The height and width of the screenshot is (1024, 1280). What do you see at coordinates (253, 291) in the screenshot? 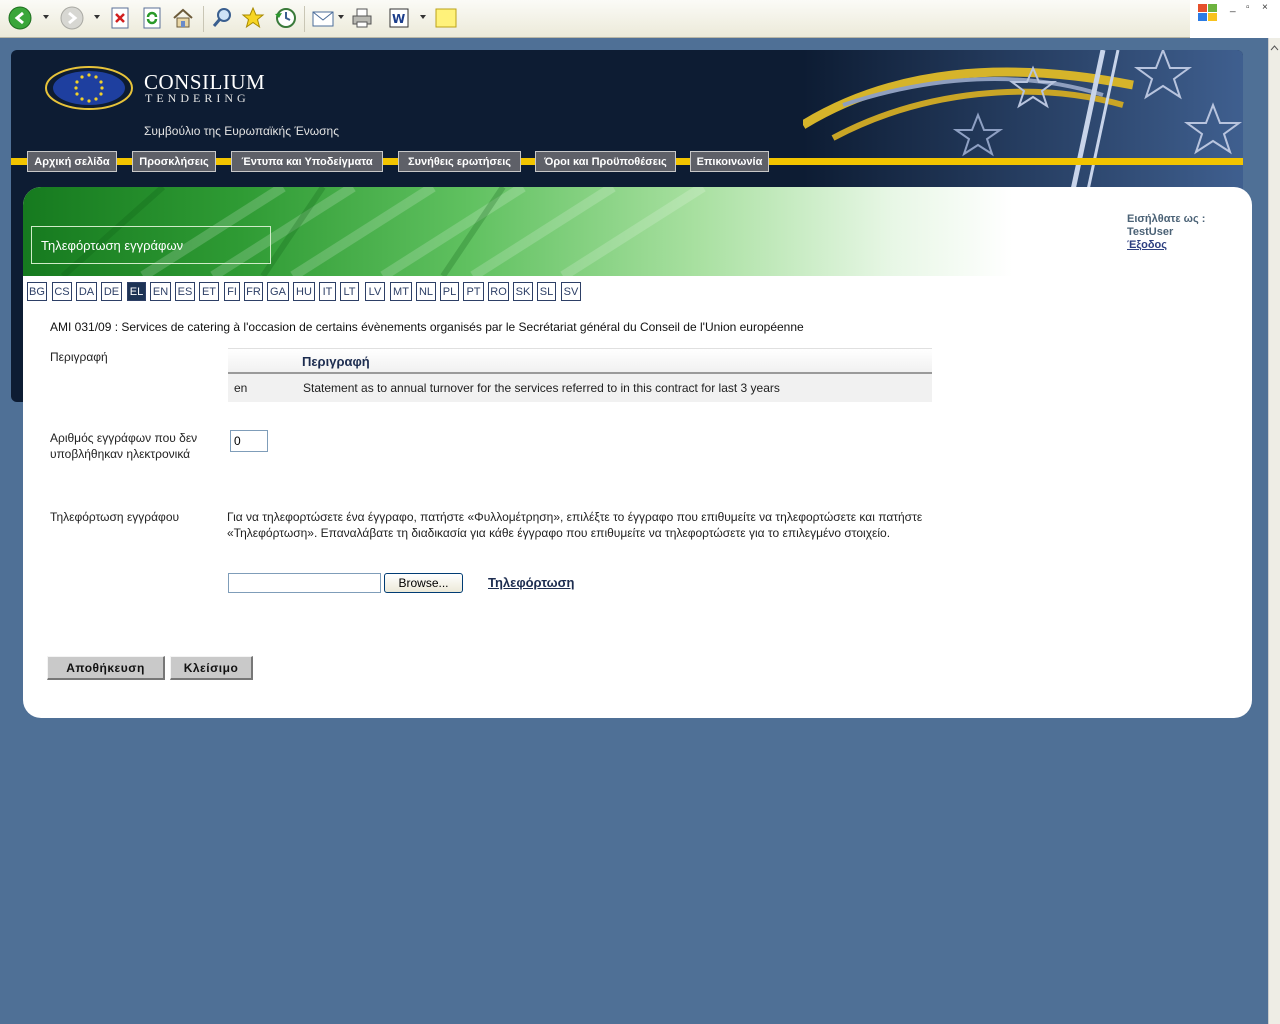
I see `lang-fr: FR` at bounding box center [253, 291].